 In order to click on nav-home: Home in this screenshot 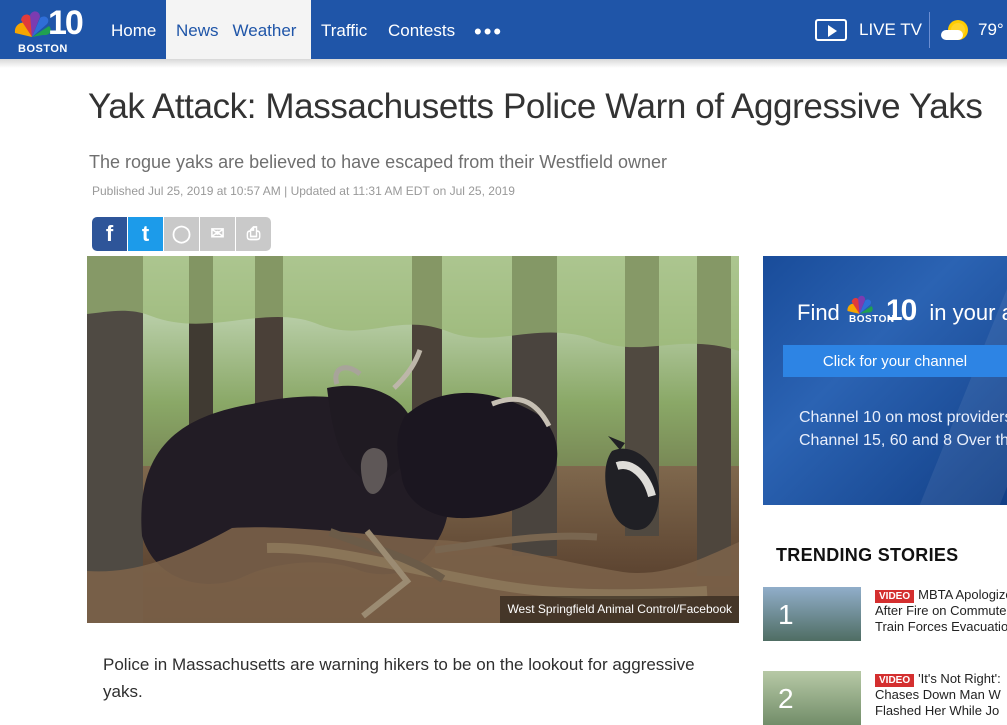, I will do `click(133, 29)`.